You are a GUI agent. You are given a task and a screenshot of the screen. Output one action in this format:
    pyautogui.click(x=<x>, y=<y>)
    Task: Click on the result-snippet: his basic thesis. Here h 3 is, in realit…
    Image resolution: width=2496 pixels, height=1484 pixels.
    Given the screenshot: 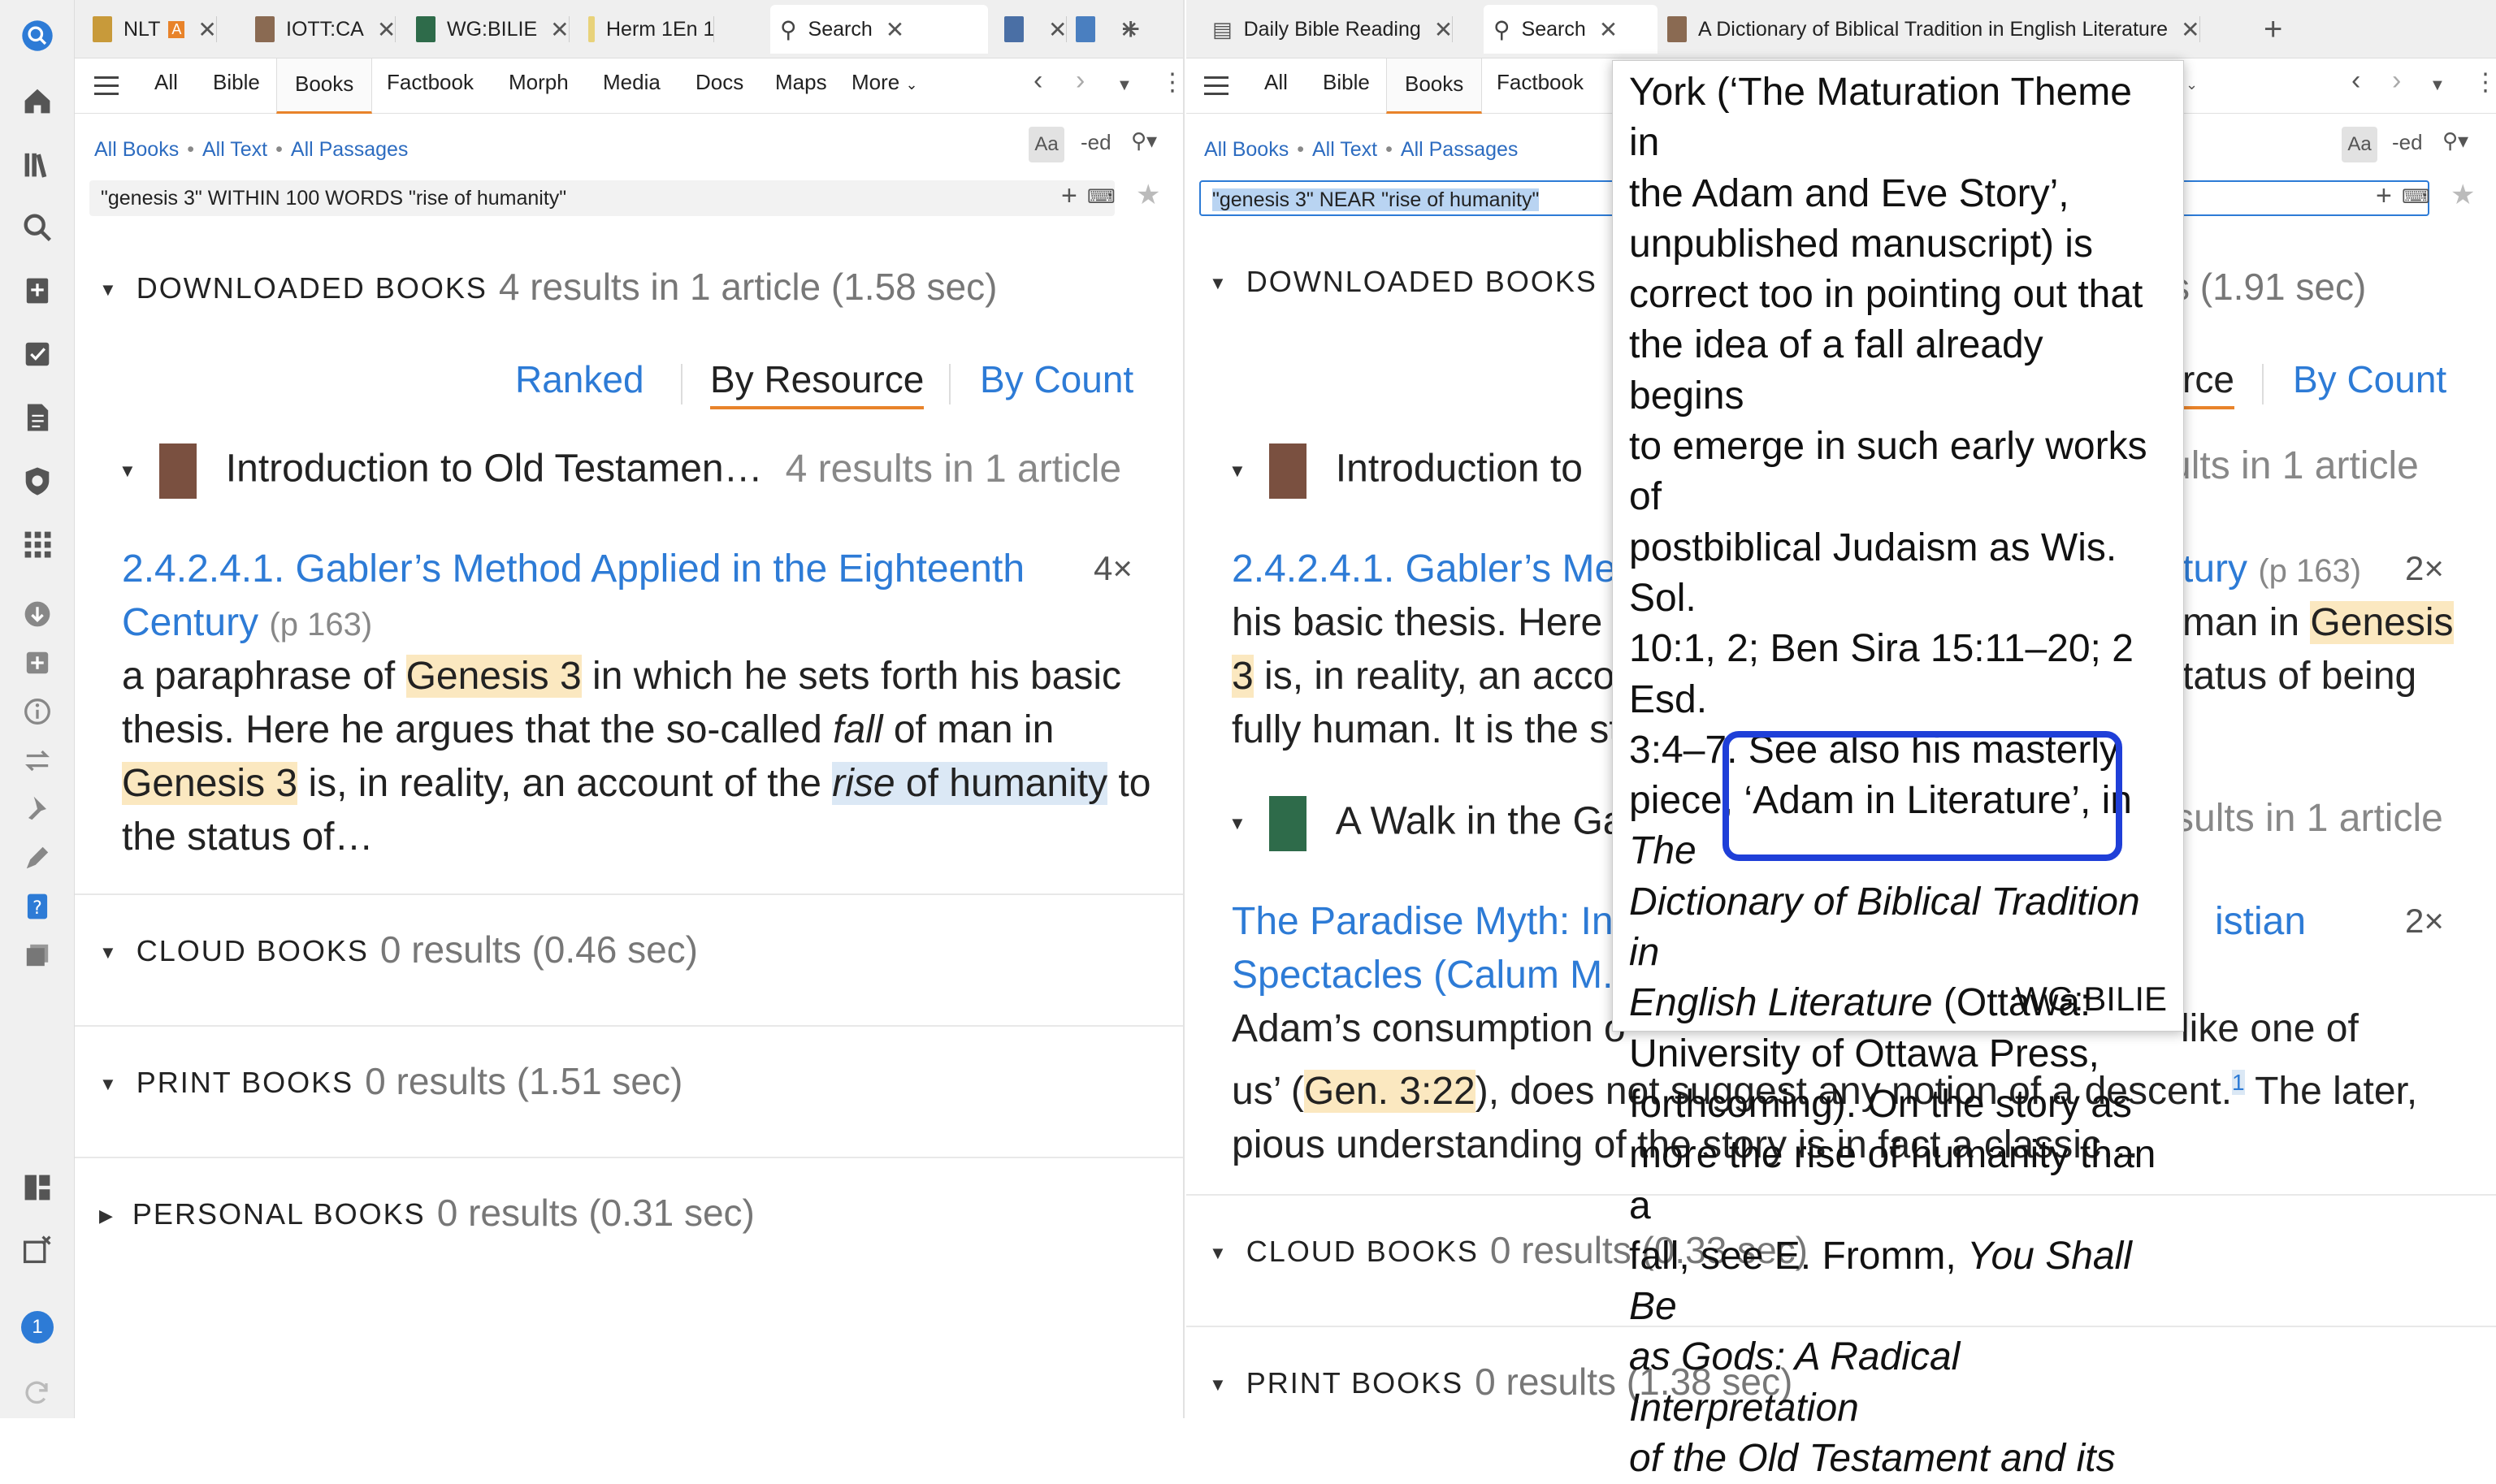 What is the action you would take?
    pyautogui.click(x=1434, y=676)
    